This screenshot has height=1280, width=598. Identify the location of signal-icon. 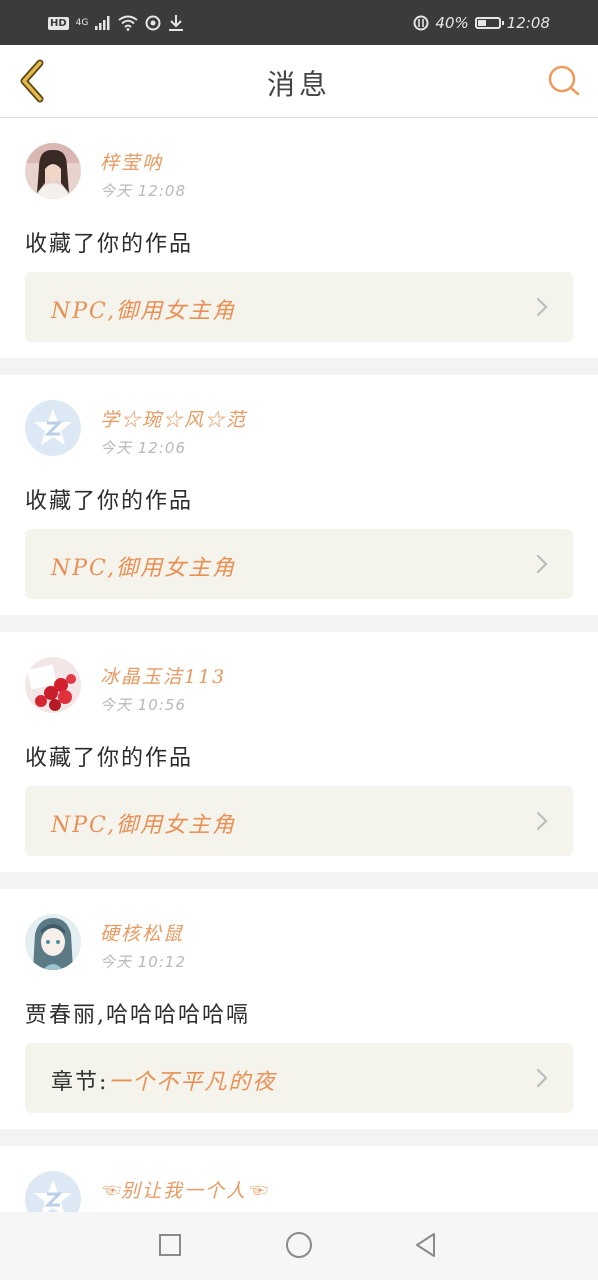
(102, 23).